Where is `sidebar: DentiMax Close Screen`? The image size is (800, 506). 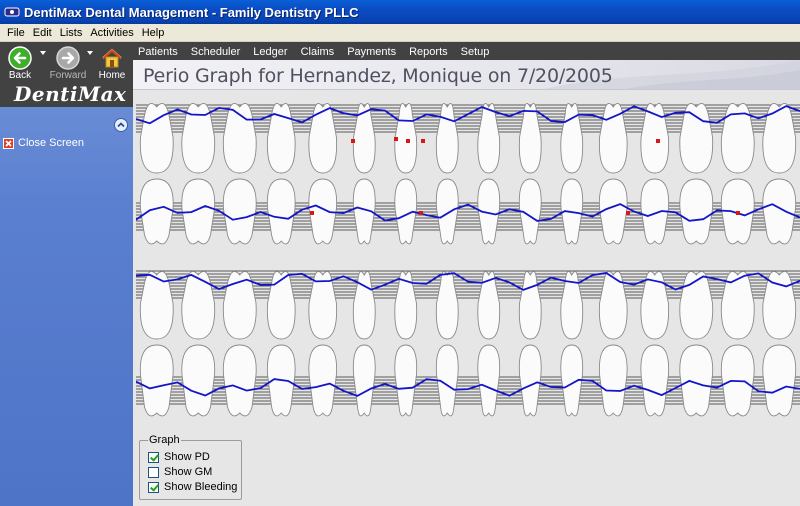
sidebar: DentiMax Close Screen is located at coordinates (66, 294).